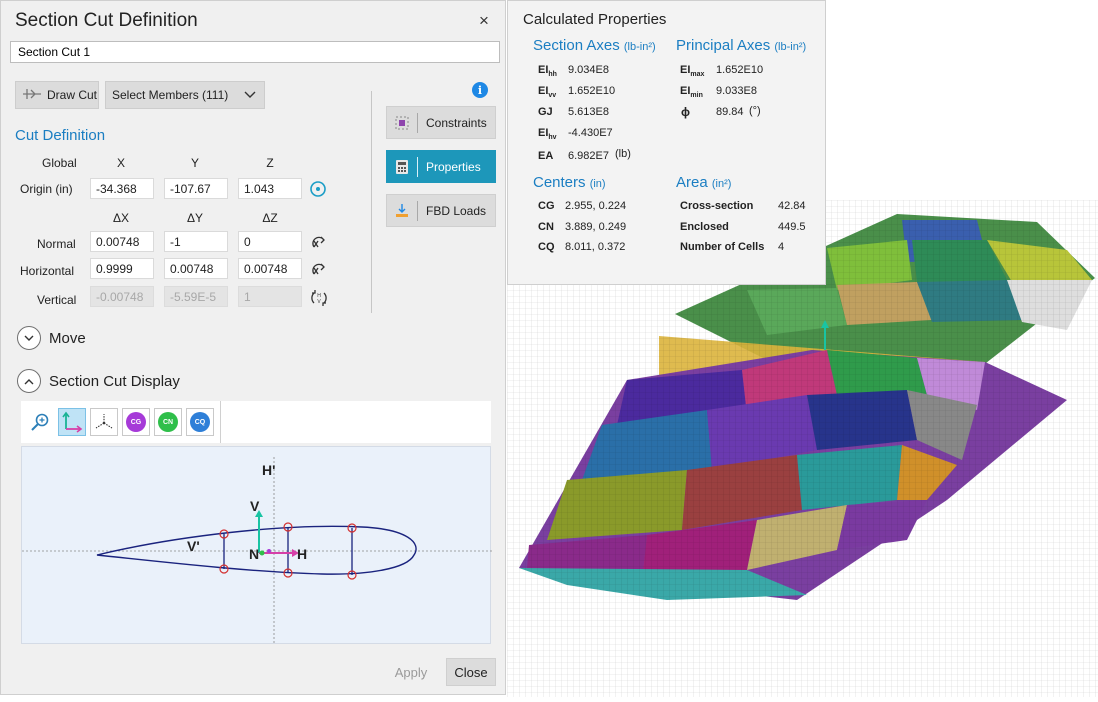 Image resolution: width=1098 pixels, height=702 pixels. What do you see at coordinates (270, 296) in the screenshot?
I see `vertical-dz-input: 1` at bounding box center [270, 296].